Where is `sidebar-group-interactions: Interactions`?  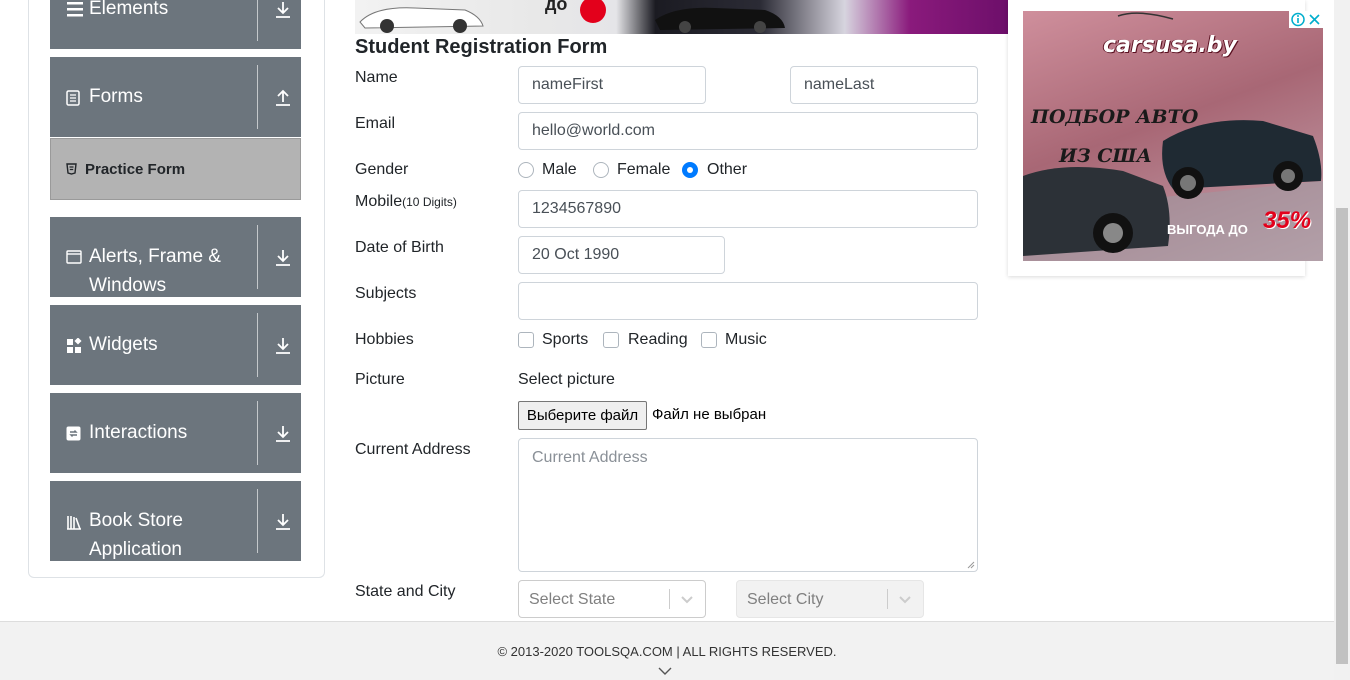
sidebar-group-interactions: Interactions is located at coordinates (175, 433).